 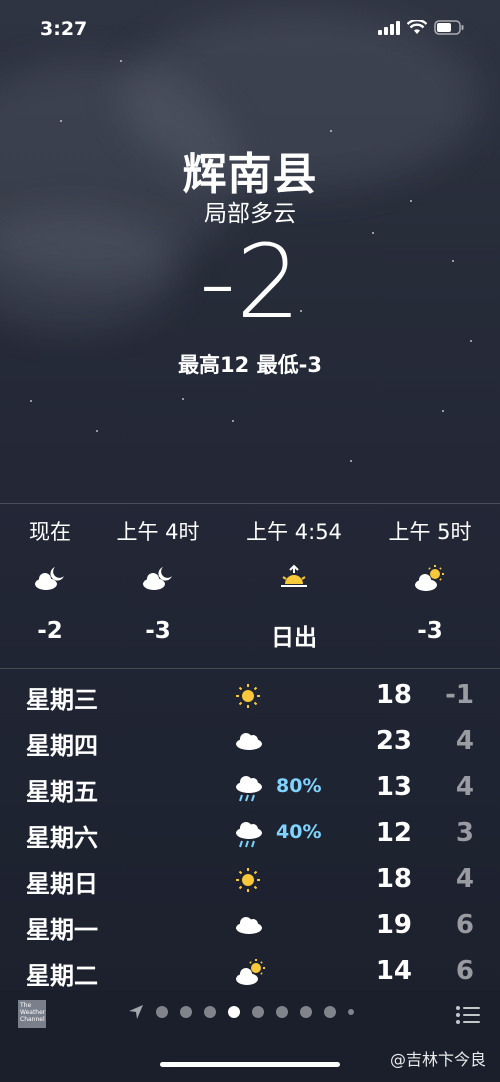 What do you see at coordinates (136, 1012) in the screenshot?
I see `location-arrow-icon` at bounding box center [136, 1012].